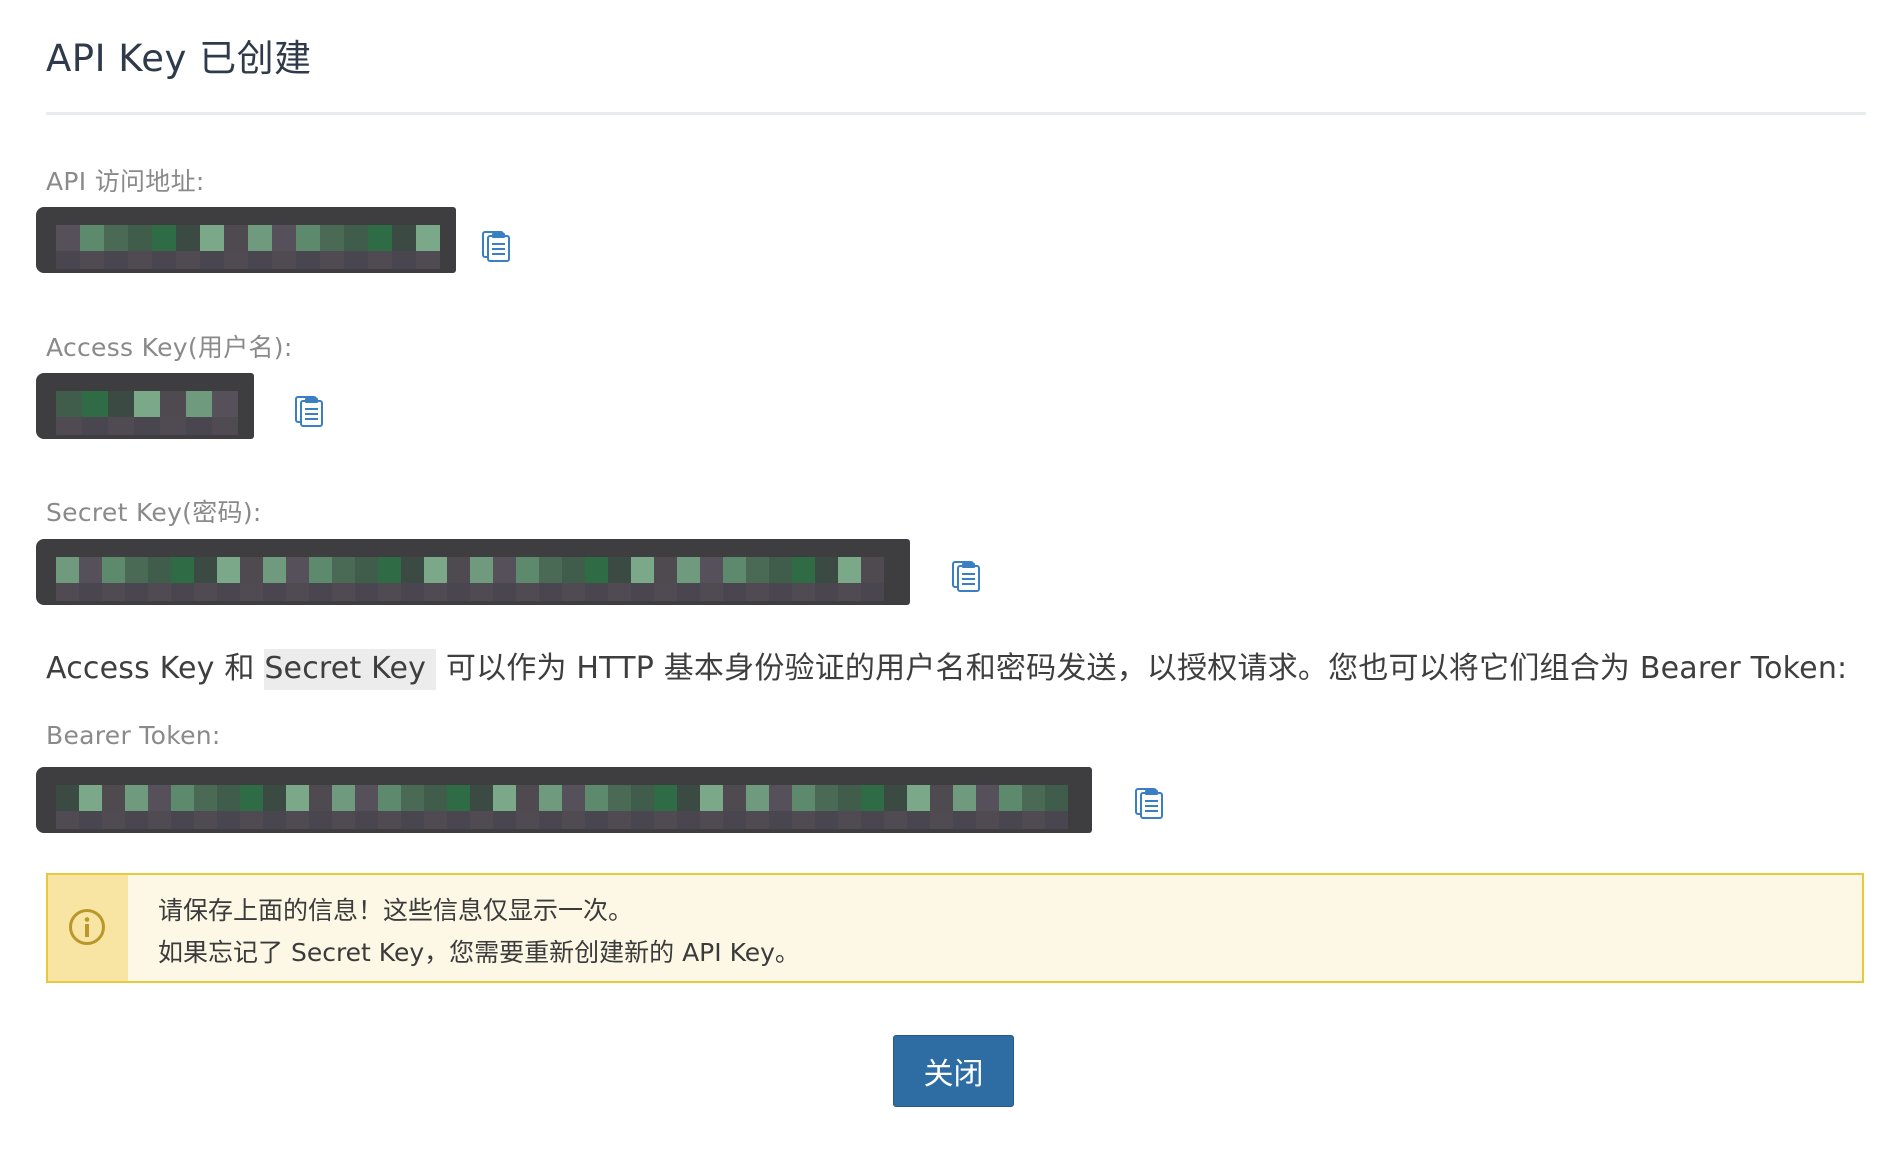  I want to click on secret-key-label: Secret Key(密码):, so click(154, 512).